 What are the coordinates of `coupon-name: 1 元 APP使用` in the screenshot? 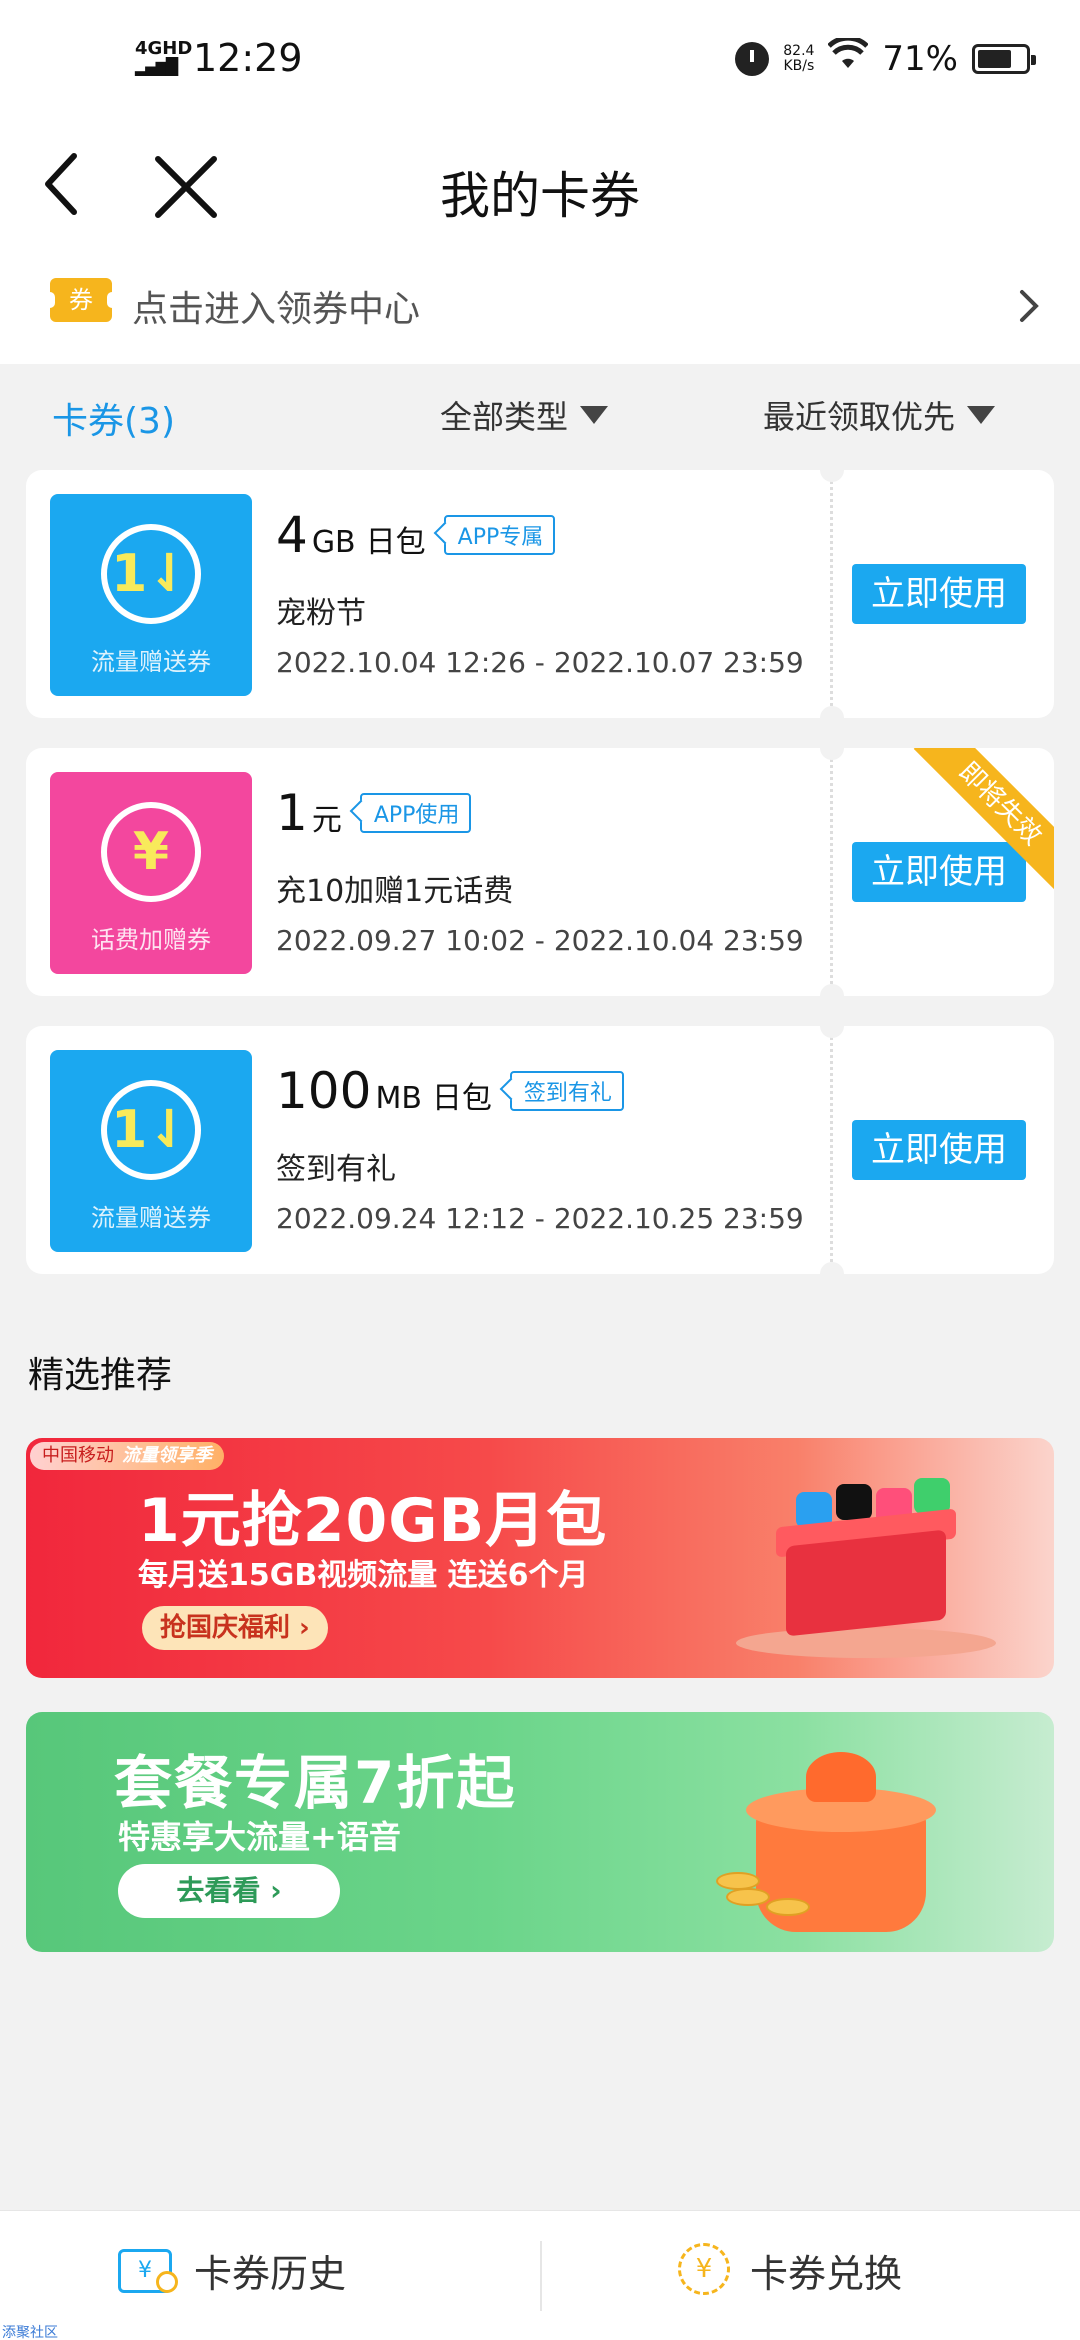 It's located at (374, 813).